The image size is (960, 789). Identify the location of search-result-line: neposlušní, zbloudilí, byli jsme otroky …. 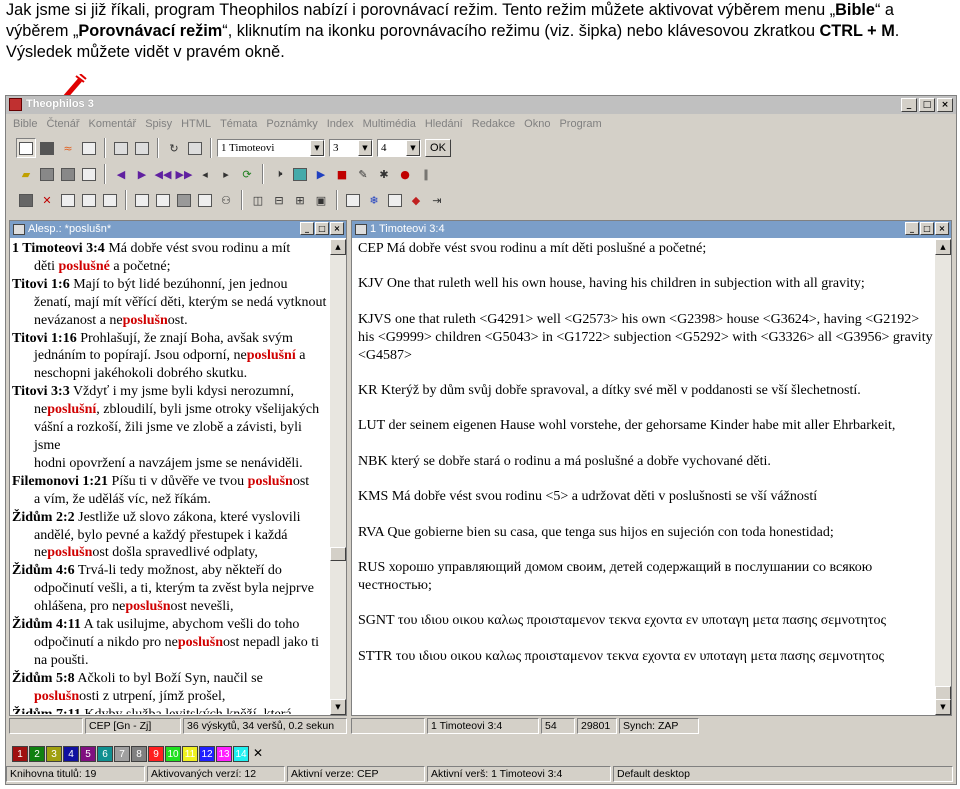
(171, 410).